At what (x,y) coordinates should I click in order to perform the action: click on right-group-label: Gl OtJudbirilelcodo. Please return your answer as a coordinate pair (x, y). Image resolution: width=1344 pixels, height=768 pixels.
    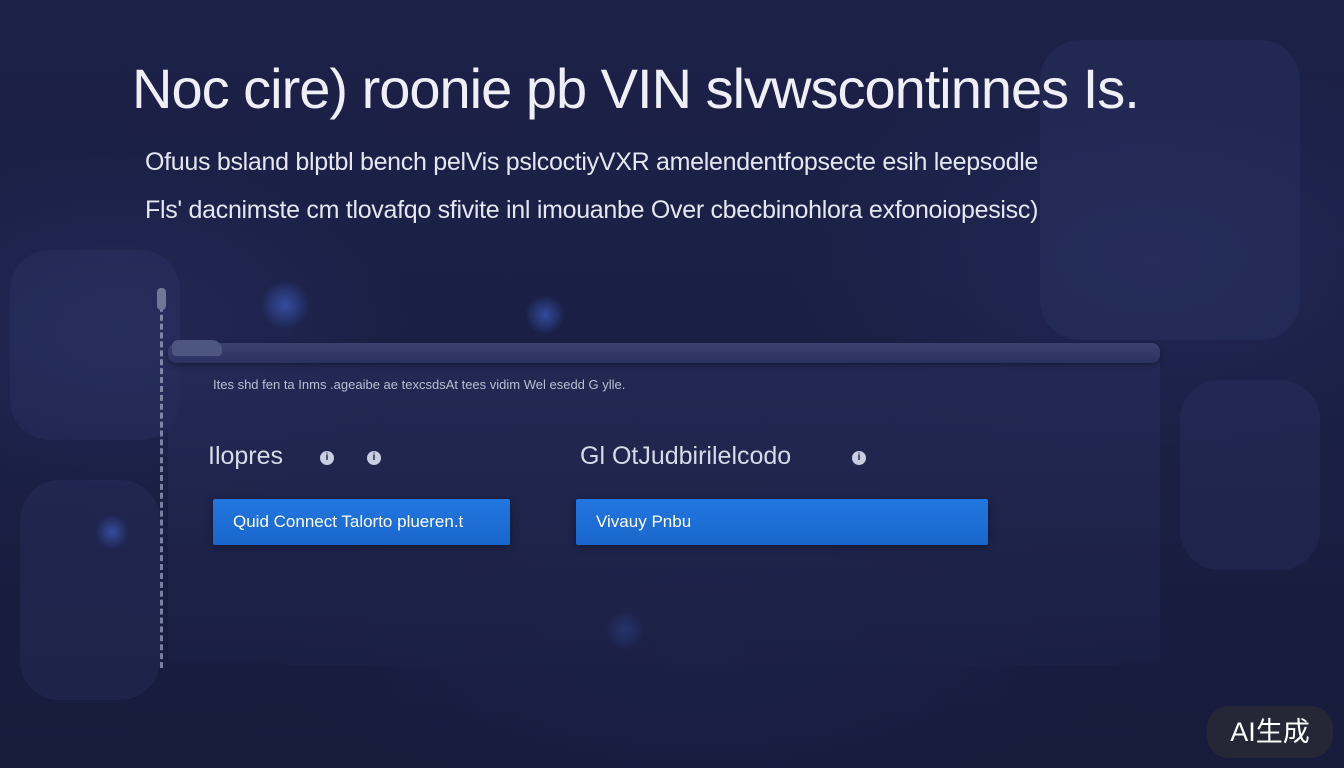
    Looking at the image, I should click on (686, 456).